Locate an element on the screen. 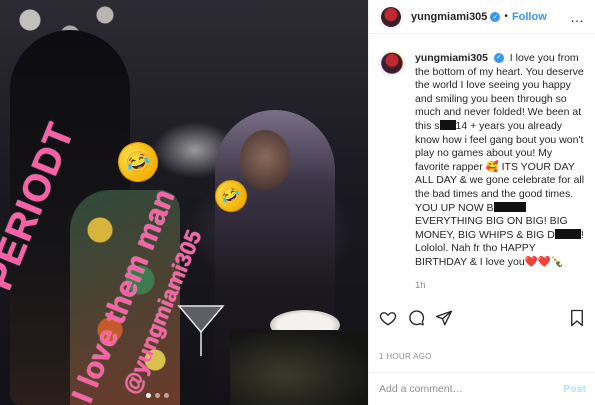  post-timestamp: 1 HOUR AGO is located at coordinates (405, 356).